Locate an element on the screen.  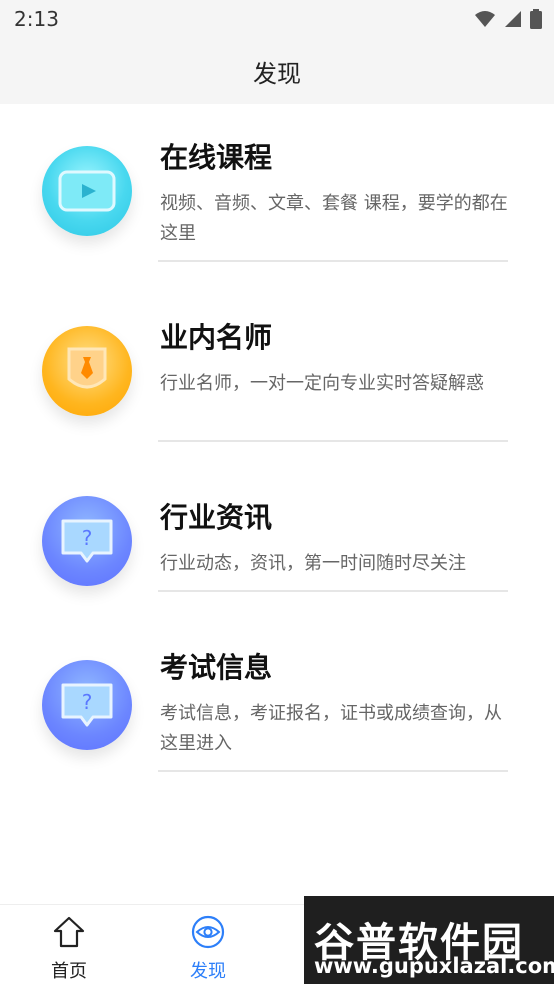
item-title: 业内名师 is located at coordinates (216, 337).